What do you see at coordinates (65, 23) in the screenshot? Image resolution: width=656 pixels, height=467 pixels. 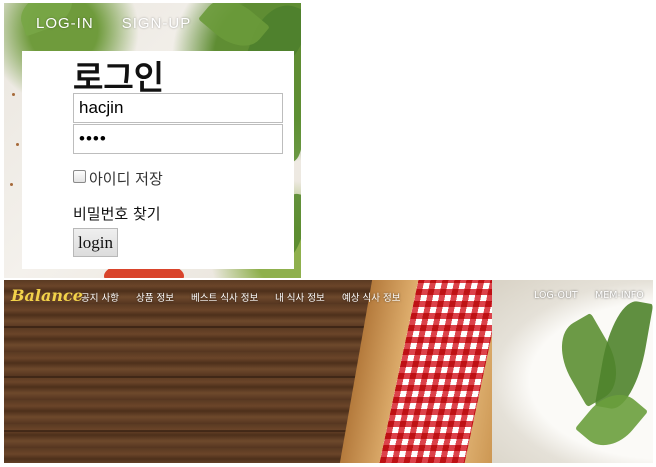 I see `login-link: LOG-IN` at bounding box center [65, 23].